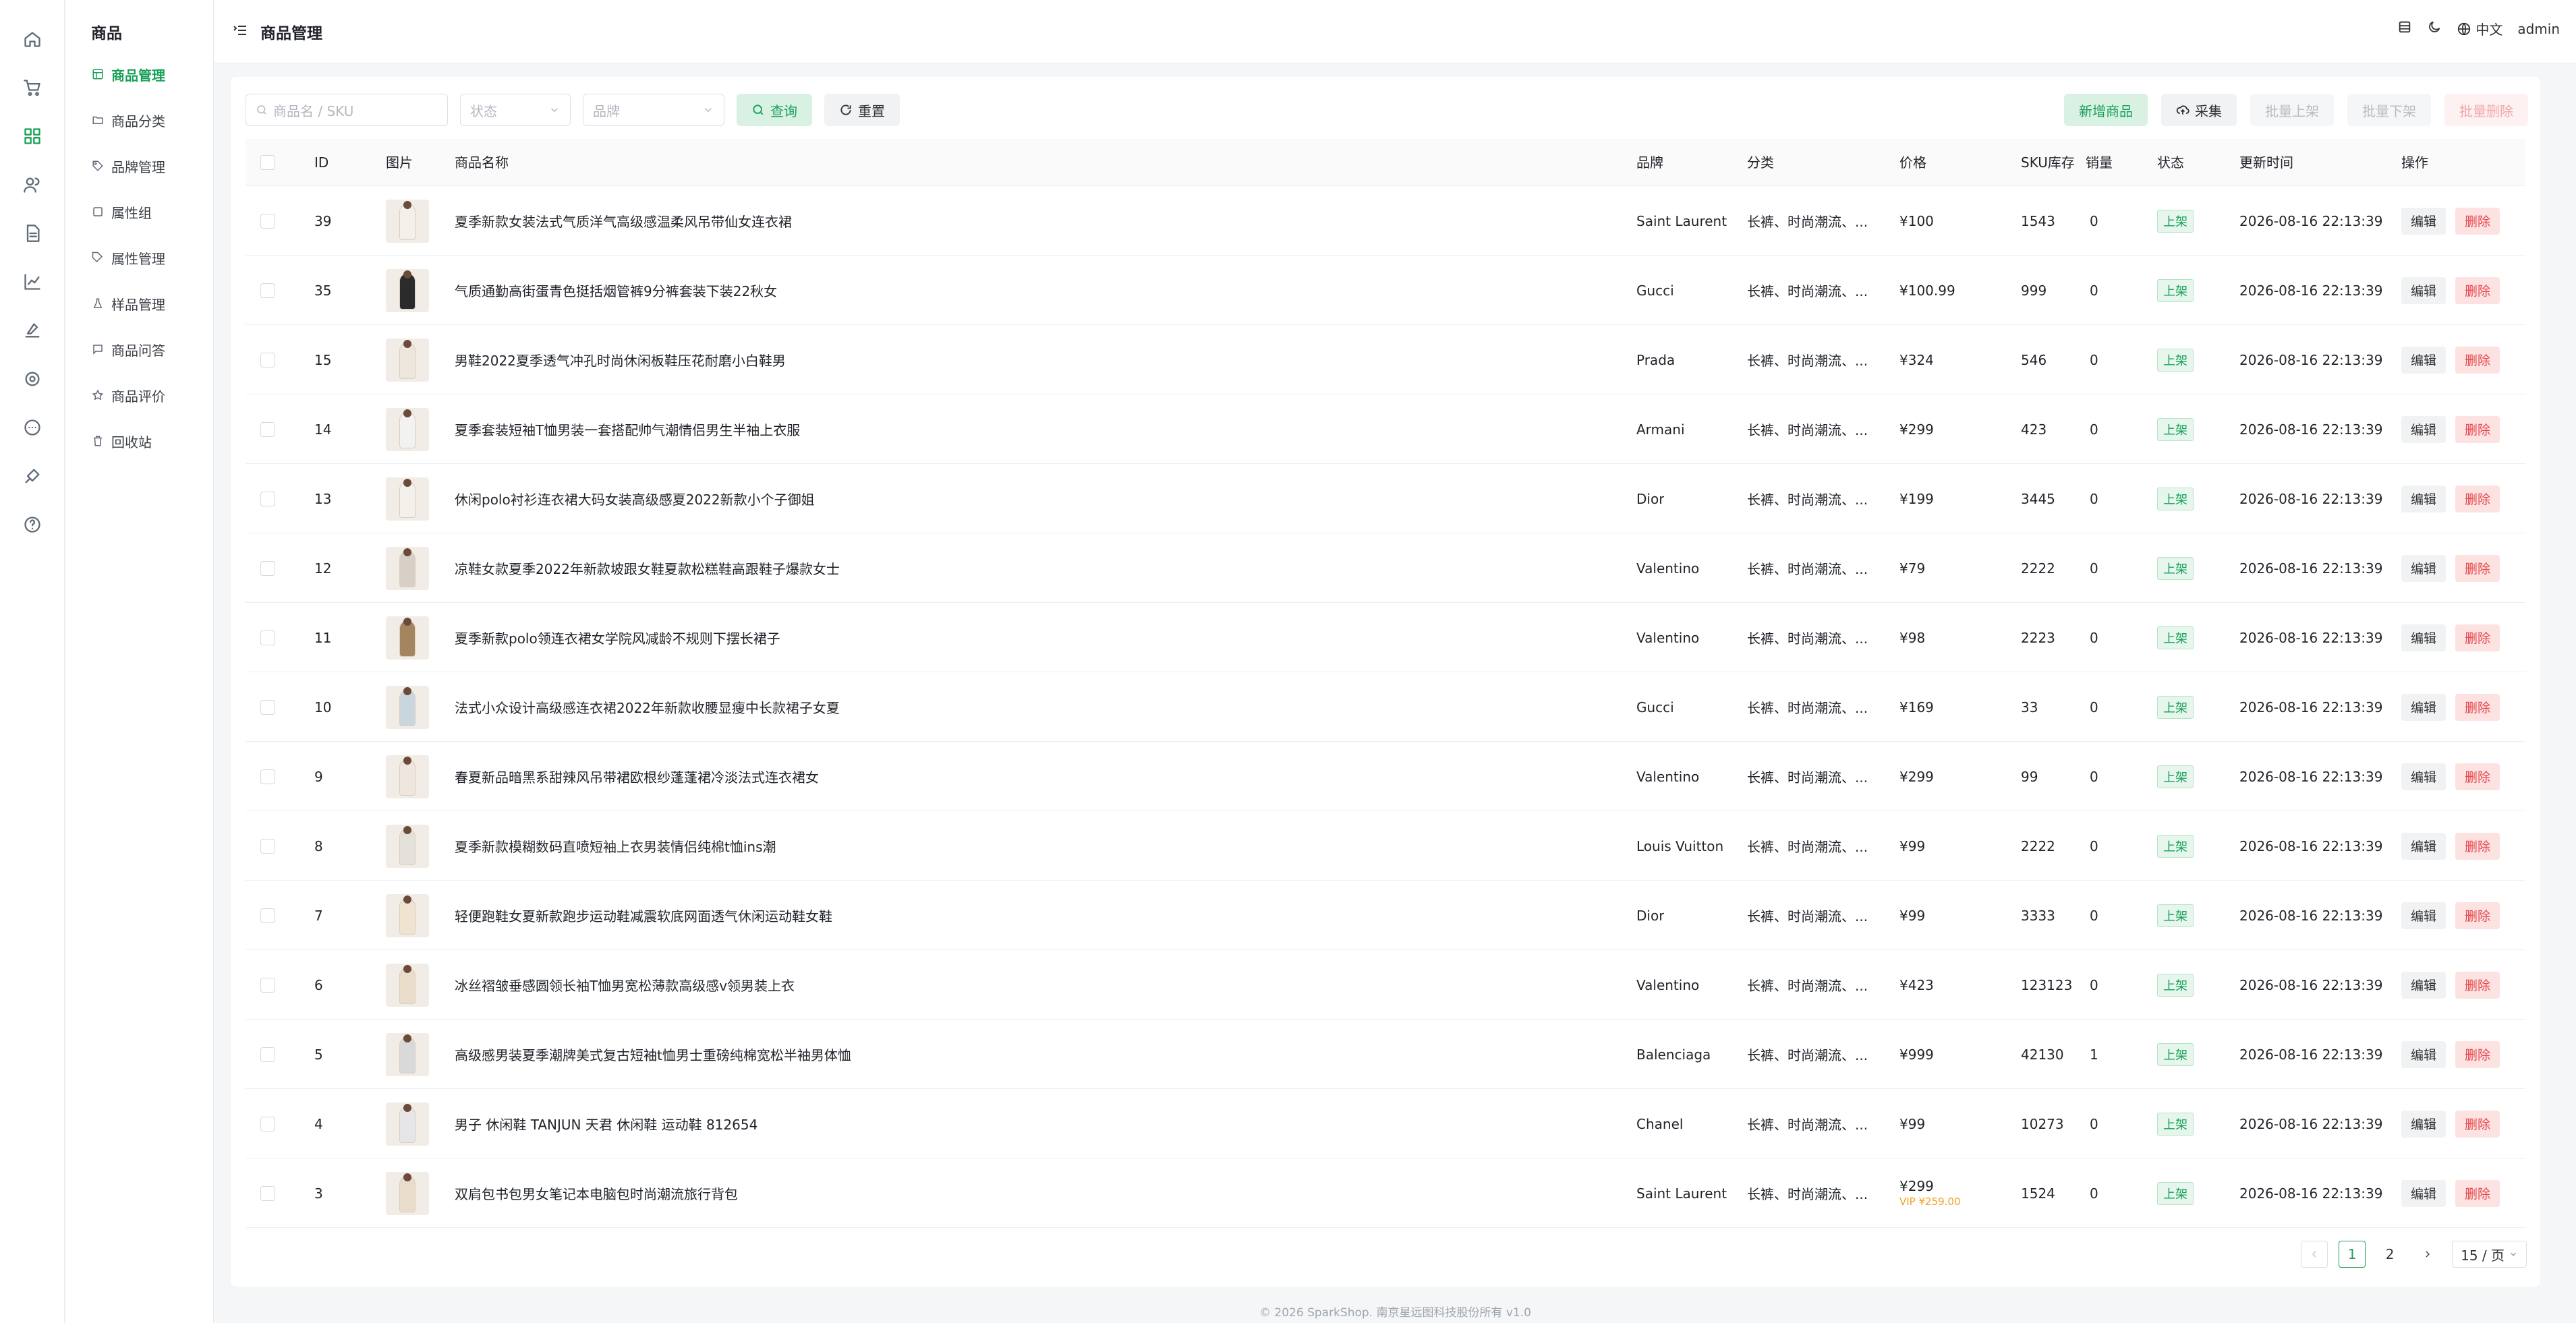 This screenshot has height=1323, width=2576. Describe the element at coordinates (128, 120) in the screenshot. I see `sidebar-item-category: 商品分类` at that location.